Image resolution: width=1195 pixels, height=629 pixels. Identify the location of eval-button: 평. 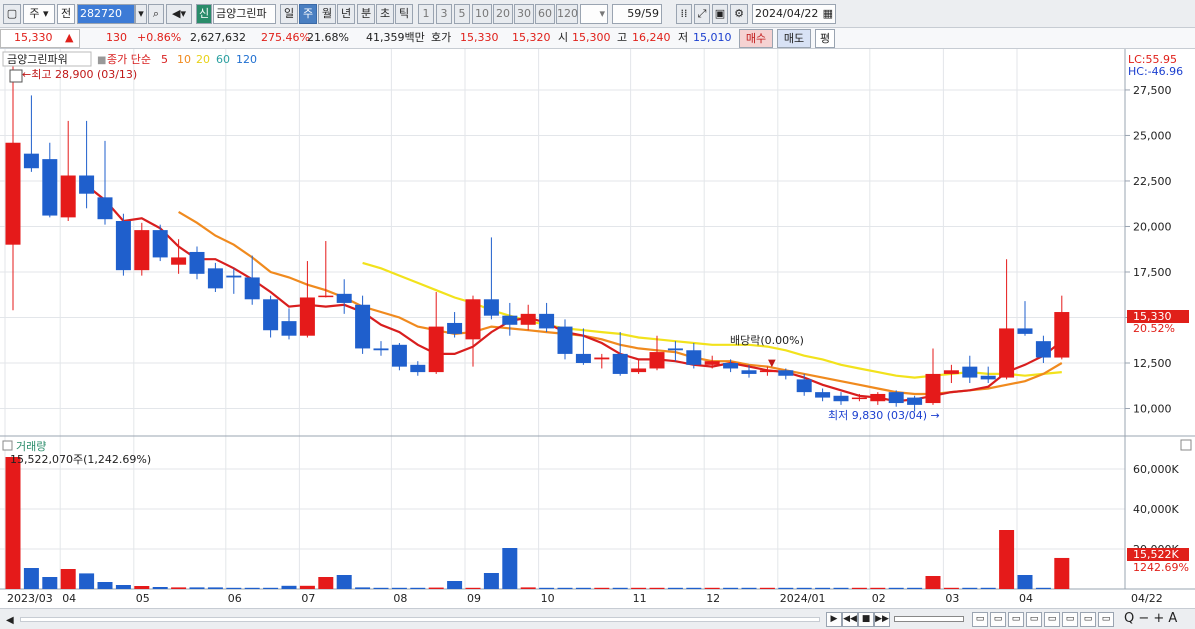
(825, 38).